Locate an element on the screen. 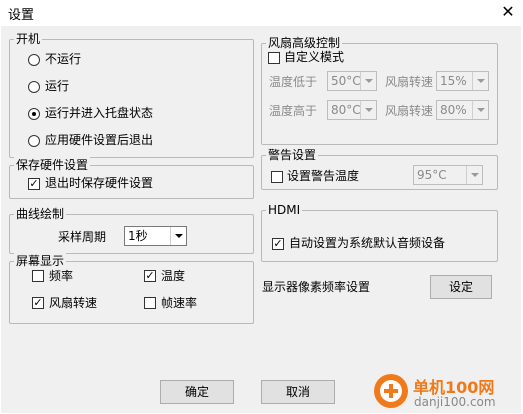 This screenshot has width=523, height=414. startup-radio-none is located at coordinates (34, 60).